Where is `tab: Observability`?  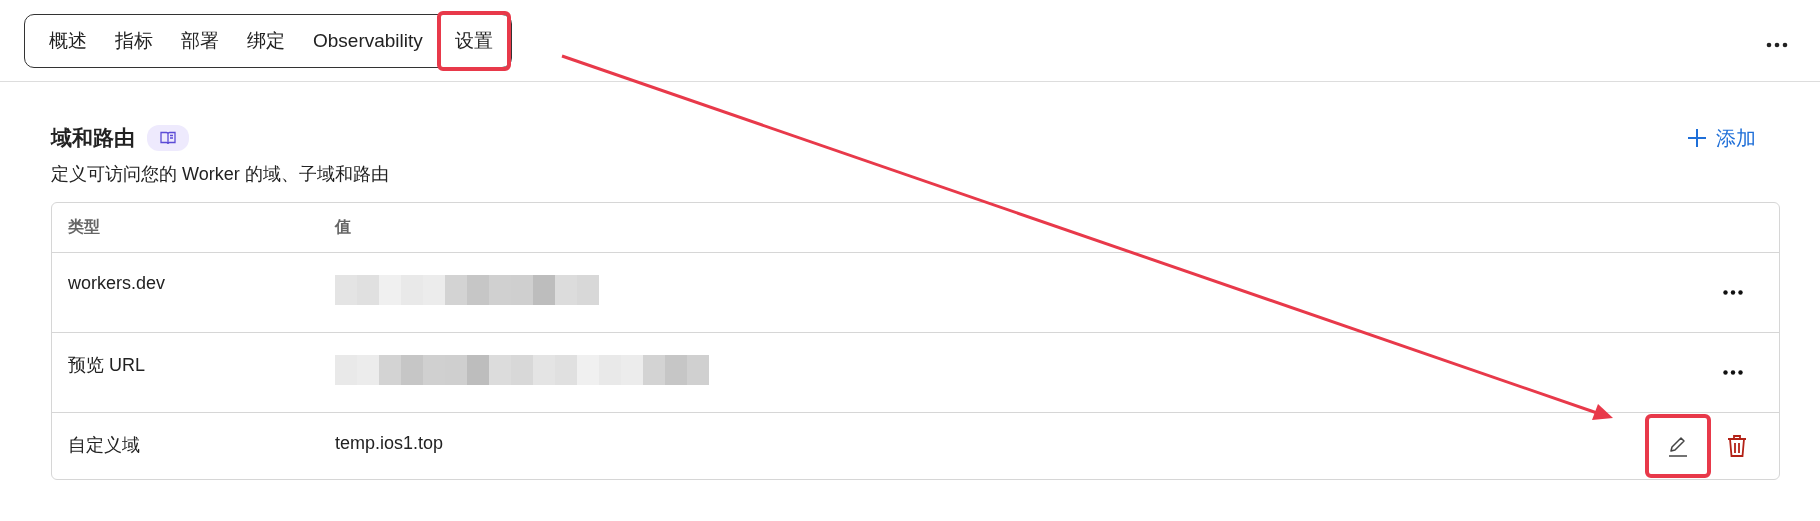
tab: Observability is located at coordinates (368, 40).